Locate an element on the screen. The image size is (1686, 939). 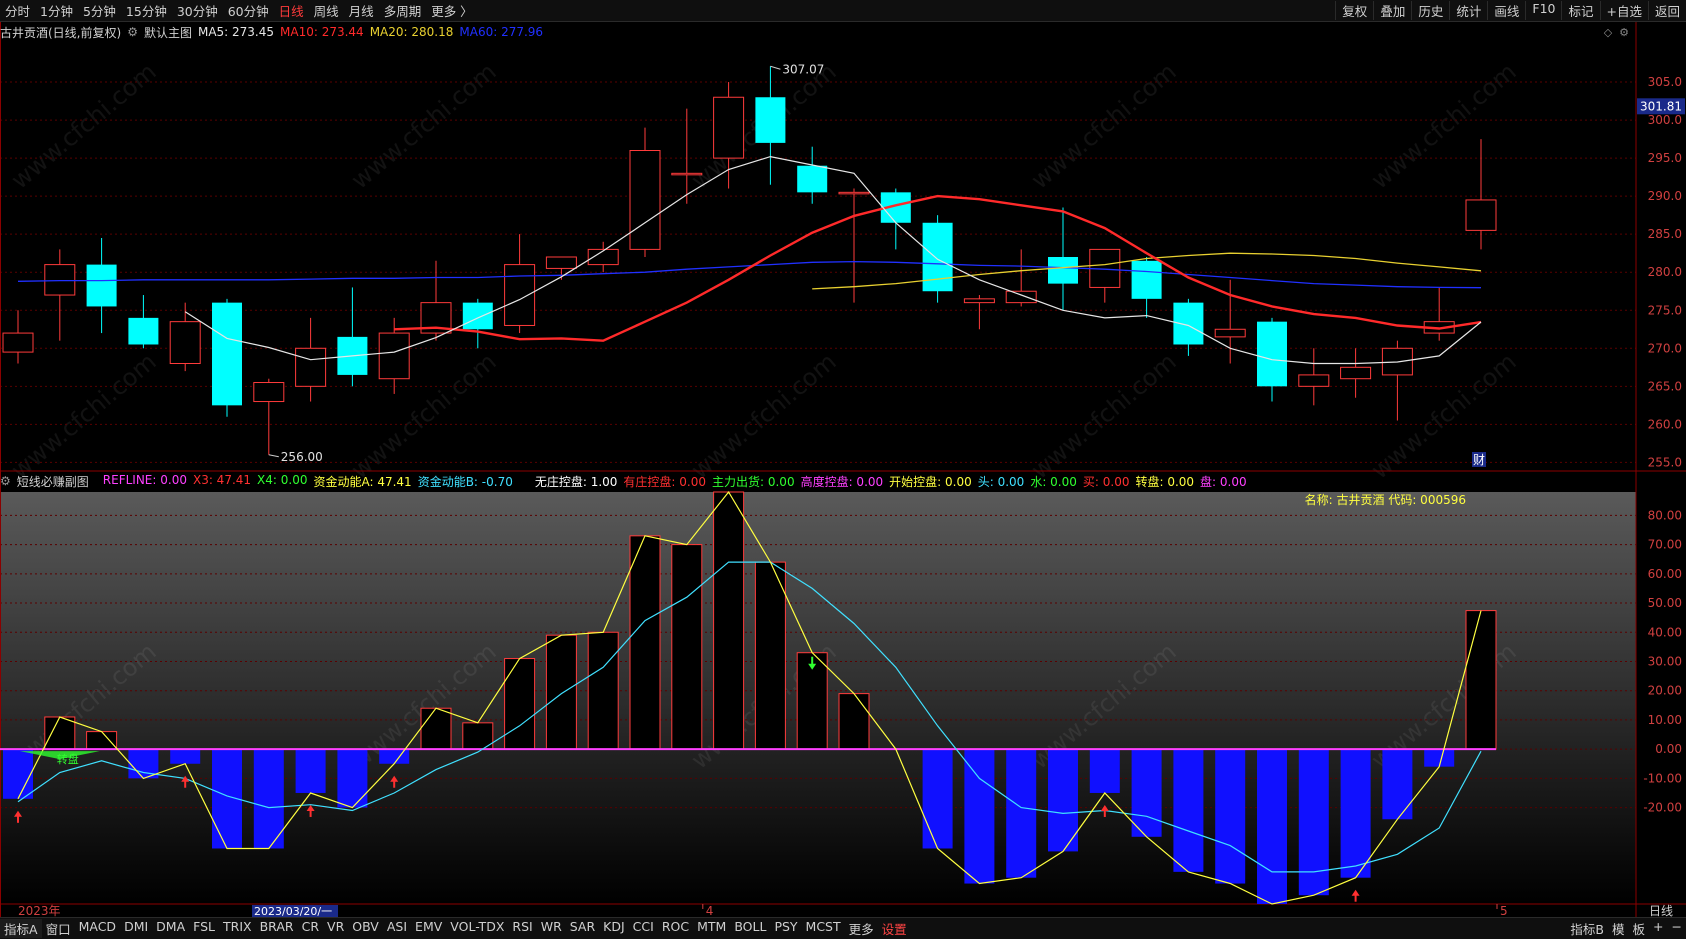
indicator-b-tab-4: − is located at coordinates (1677, 928).